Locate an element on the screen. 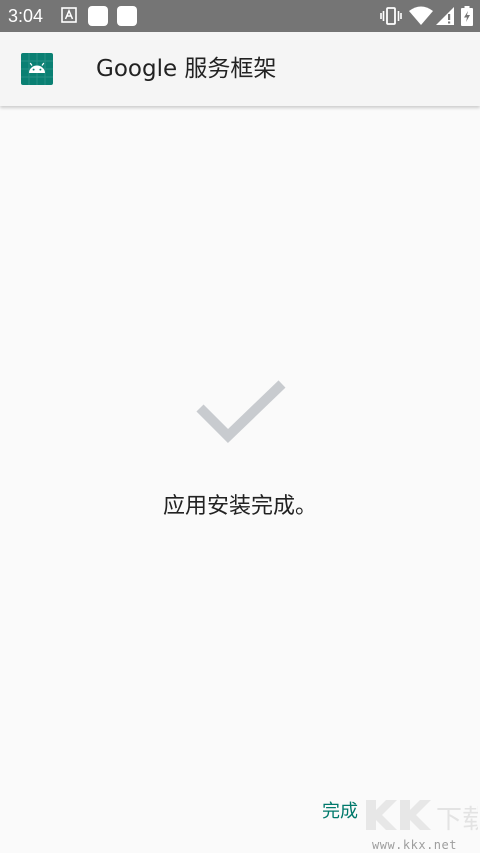 This screenshot has width=480, height=853. no-sim-icon is located at coordinates (445, 16).